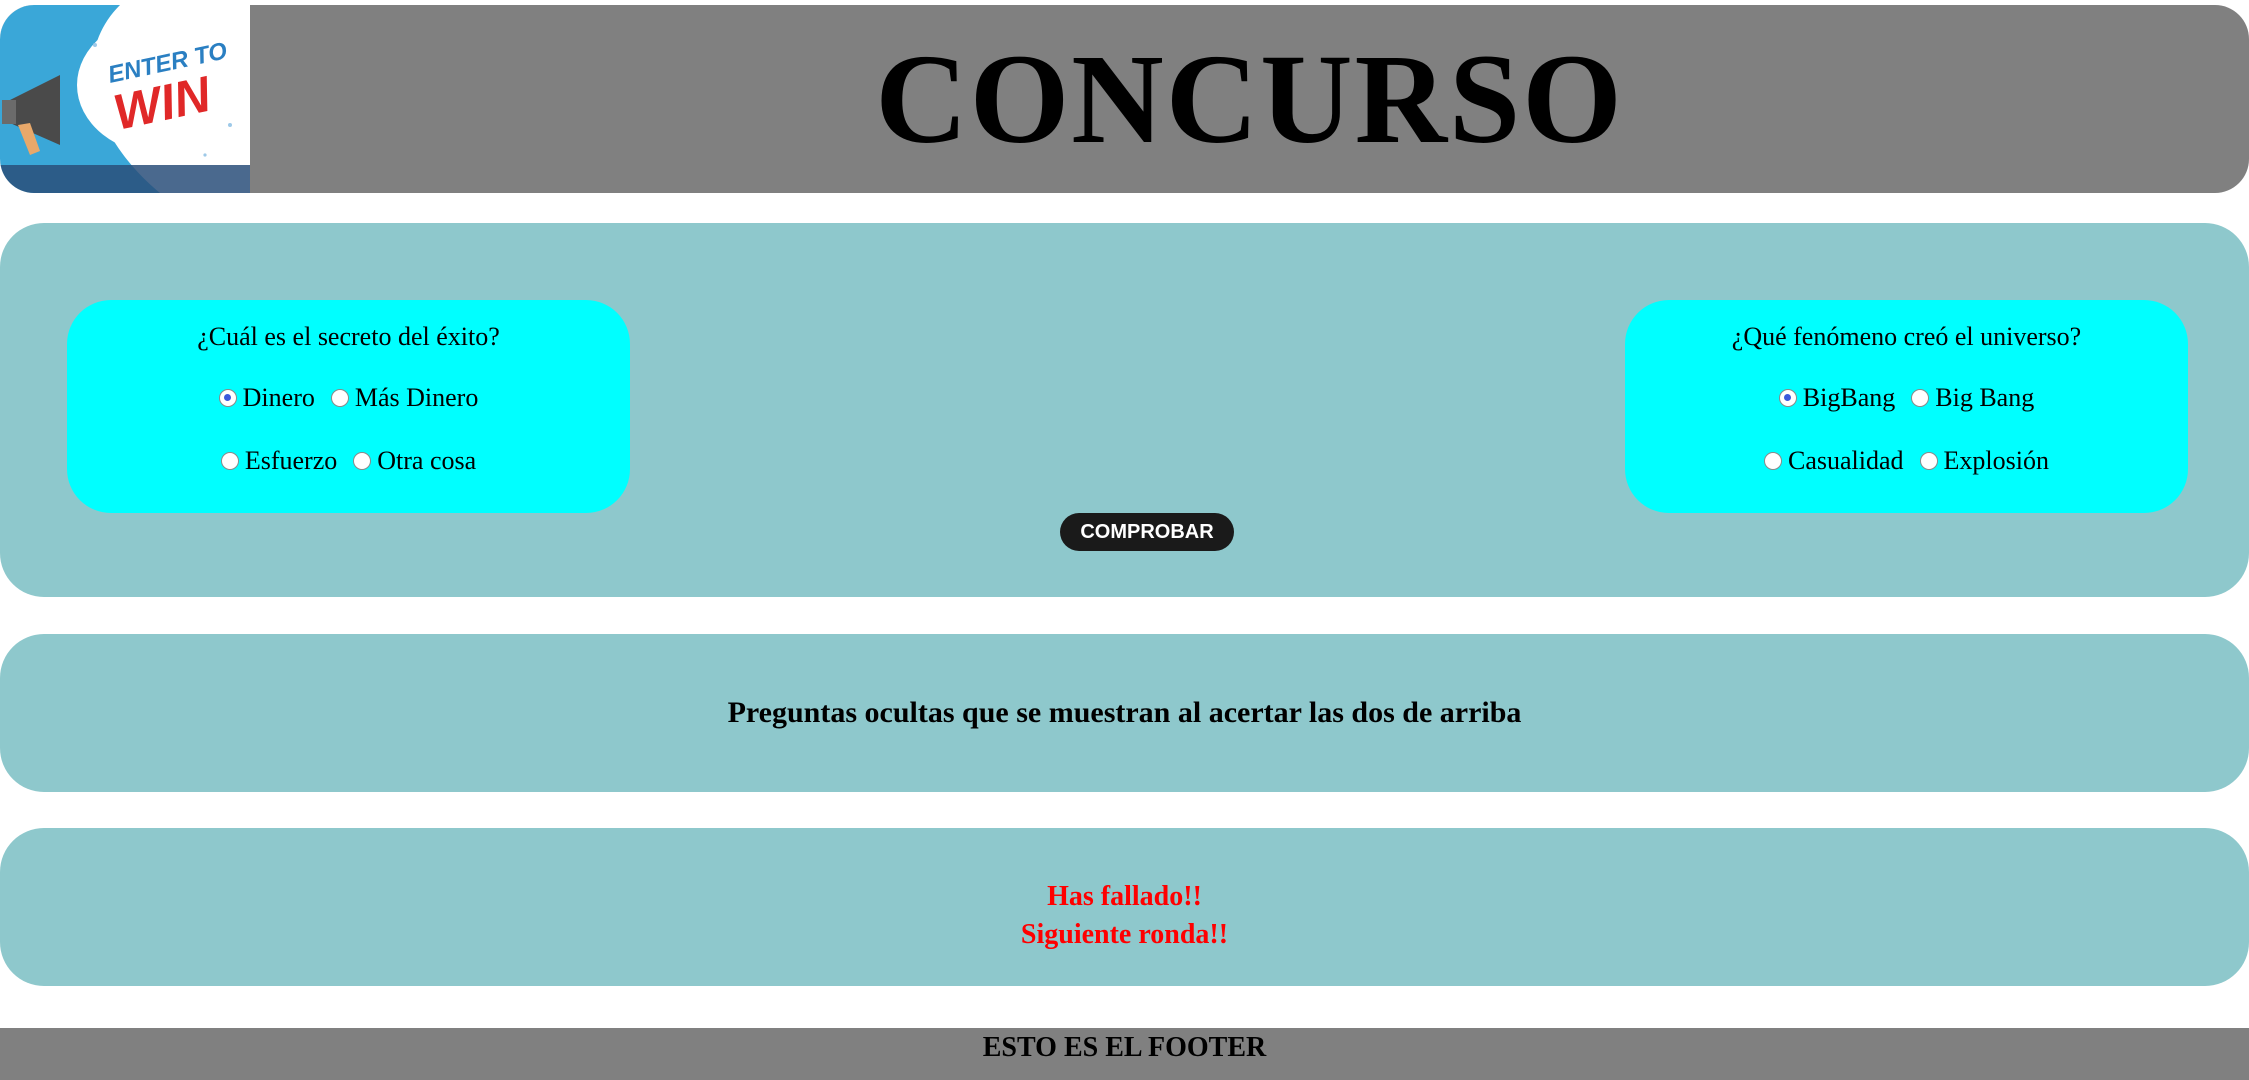 Image resolution: width=2249 pixels, height=1080 pixels. I want to click on question-2-text: ¿Qué fenómeno creó el universo?, so click(1906, 336).